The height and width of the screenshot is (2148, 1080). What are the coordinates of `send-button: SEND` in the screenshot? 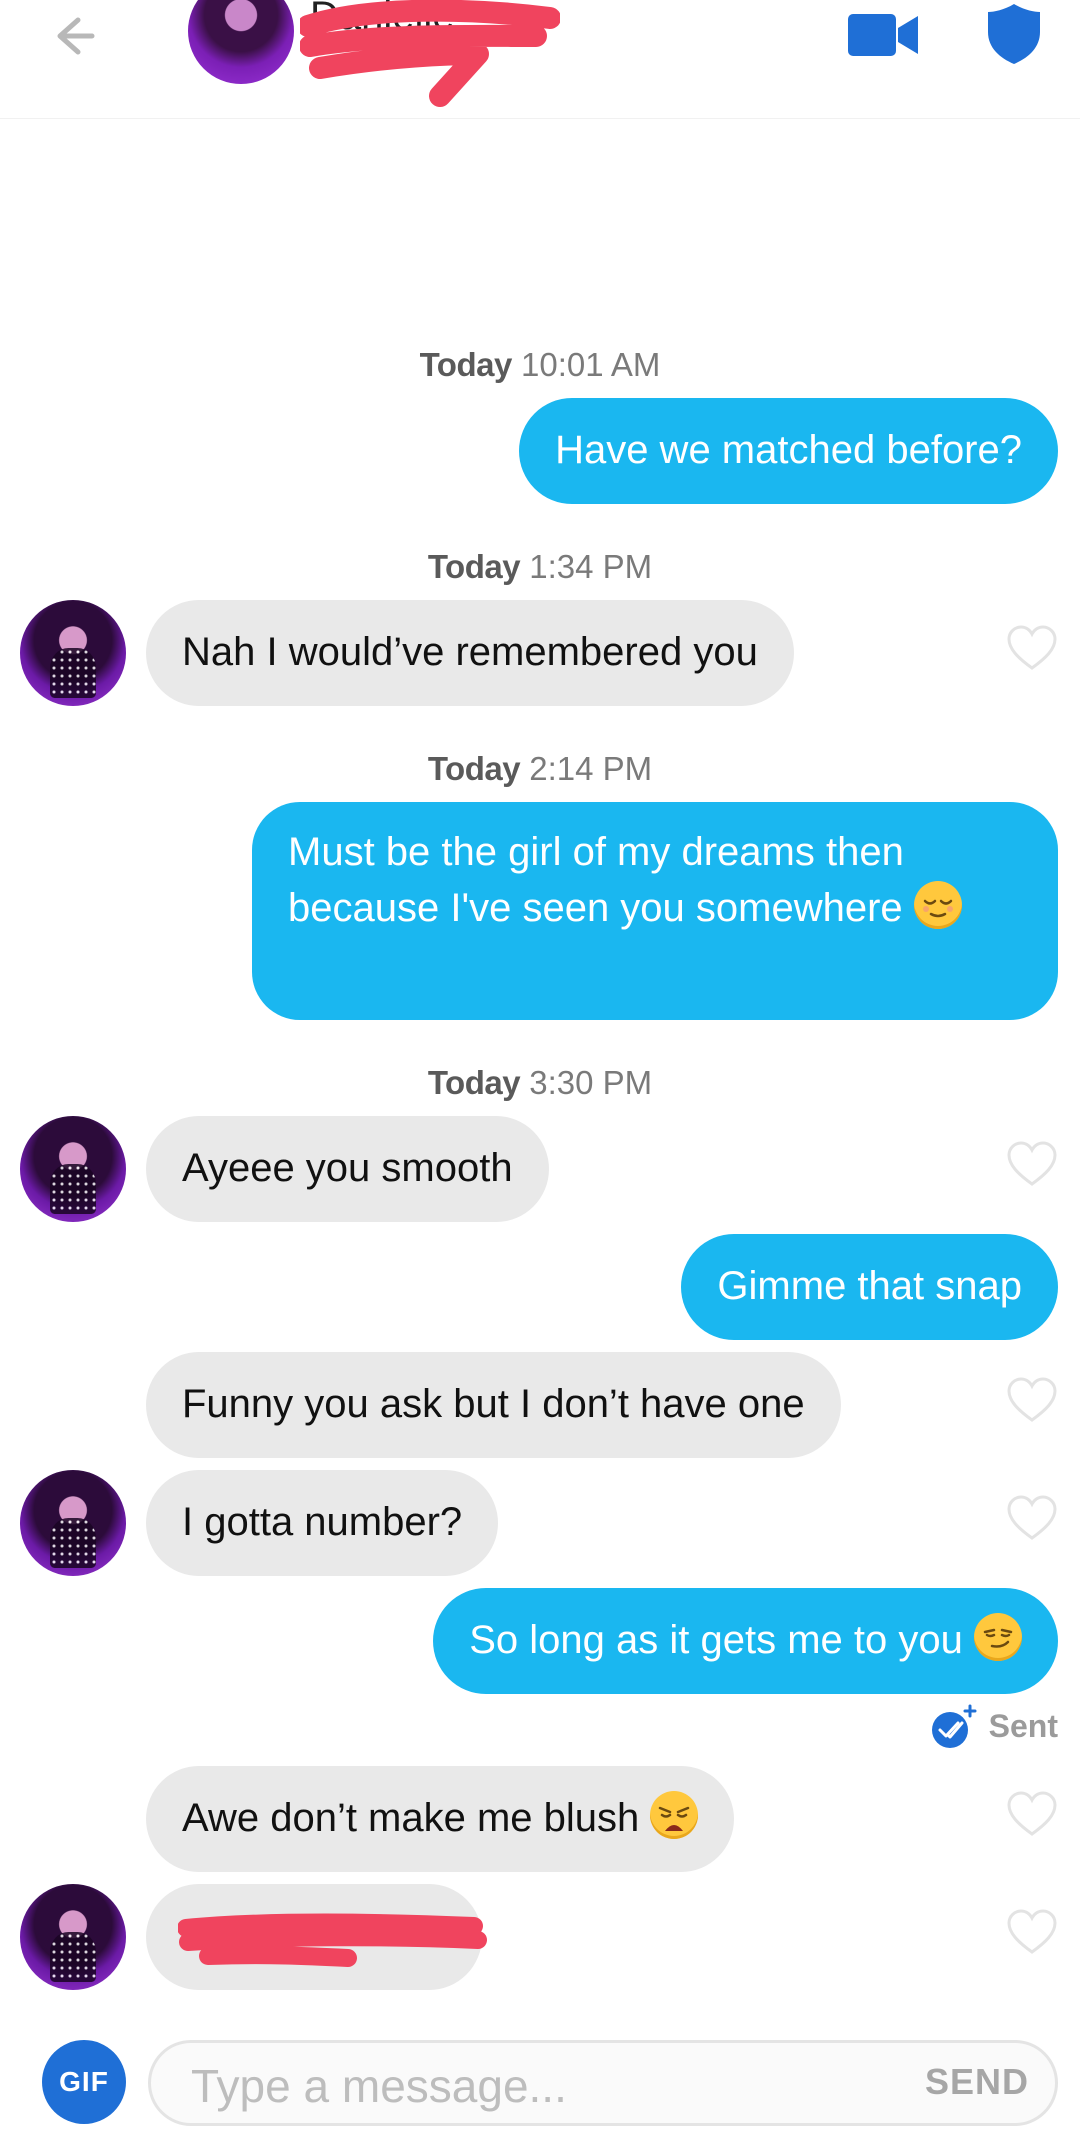 It's located at (977, 2082).